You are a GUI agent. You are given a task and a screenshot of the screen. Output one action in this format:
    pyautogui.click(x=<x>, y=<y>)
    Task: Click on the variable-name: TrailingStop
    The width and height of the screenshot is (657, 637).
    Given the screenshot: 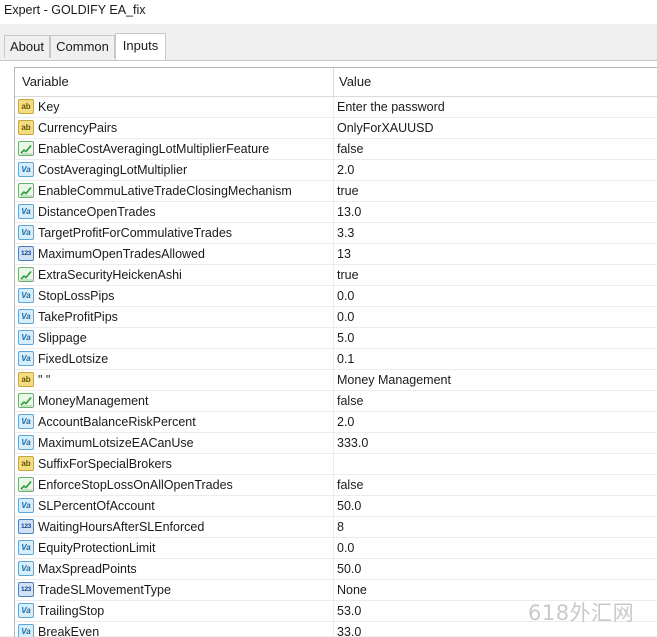 What is the action you would take?
    pyautogui.click(x=71, y=611)
    